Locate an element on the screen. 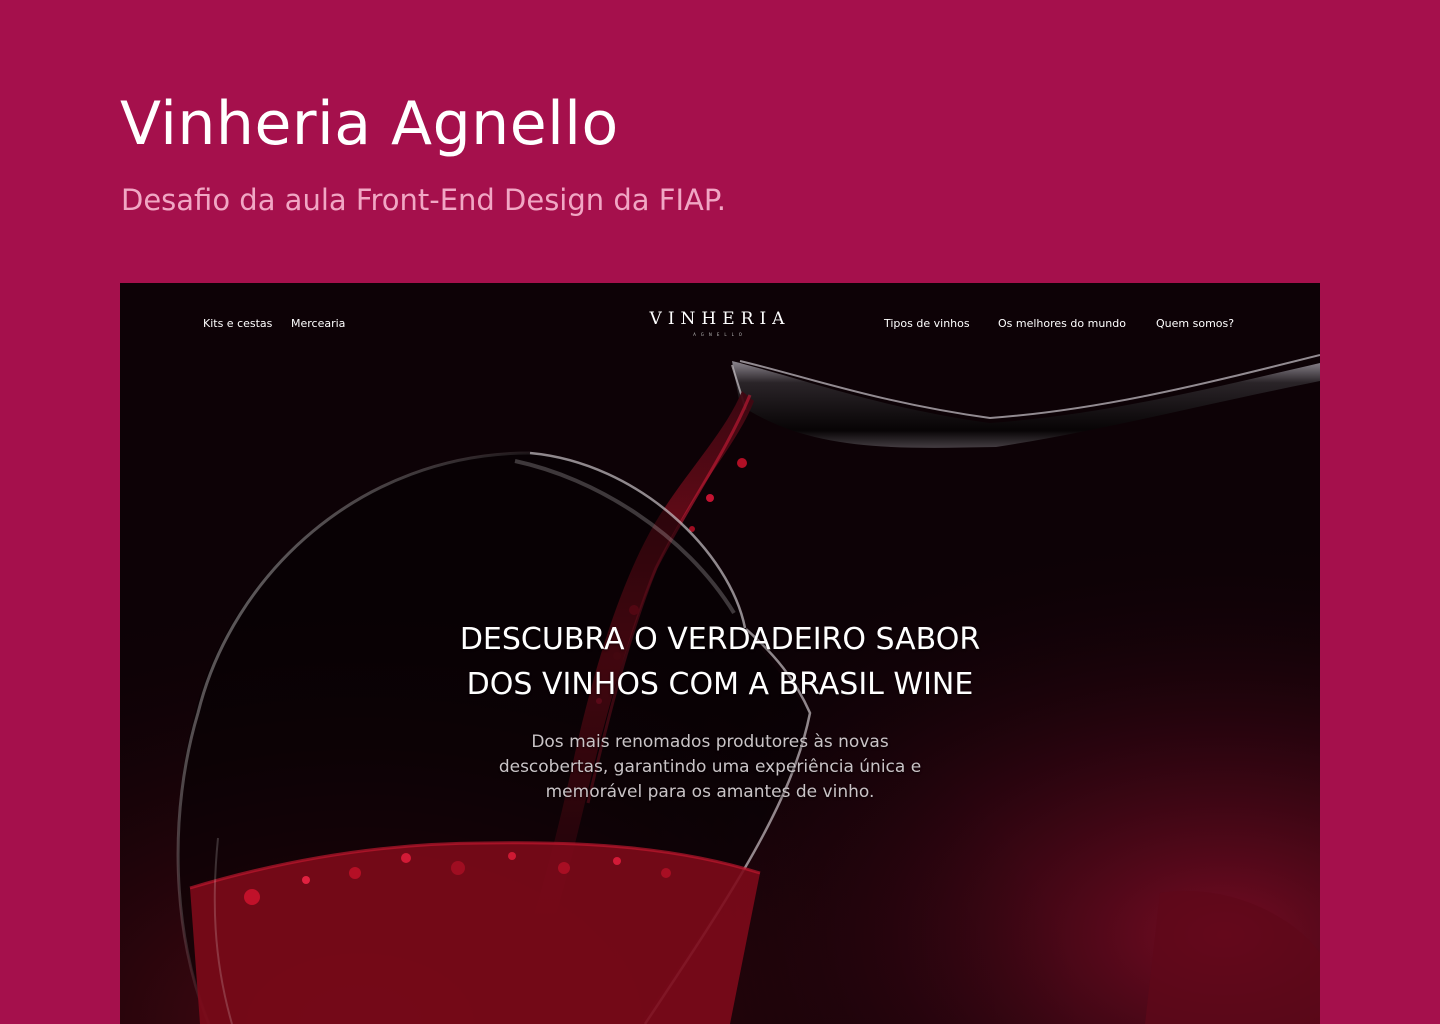 The width and height of the screenshot is (1440, 1024). hero-heading-line-1: DESCUBRA O VERDADEIRO SABOR is located at coordinates (720, 639).